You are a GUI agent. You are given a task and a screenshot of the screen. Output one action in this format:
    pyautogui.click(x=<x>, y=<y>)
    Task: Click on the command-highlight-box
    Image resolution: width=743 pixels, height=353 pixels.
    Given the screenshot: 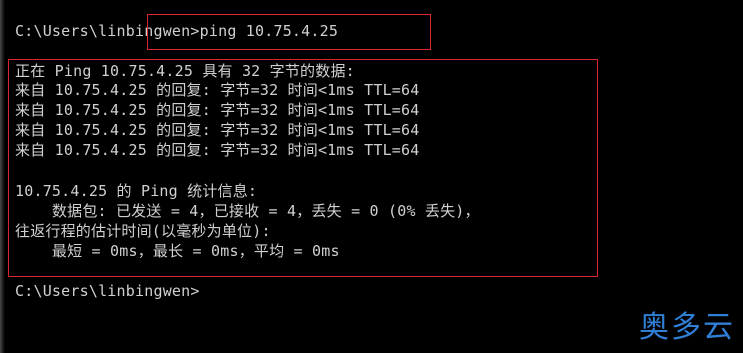 What is the action you would take?
    pyautogui.click(x=289, y=32)
    